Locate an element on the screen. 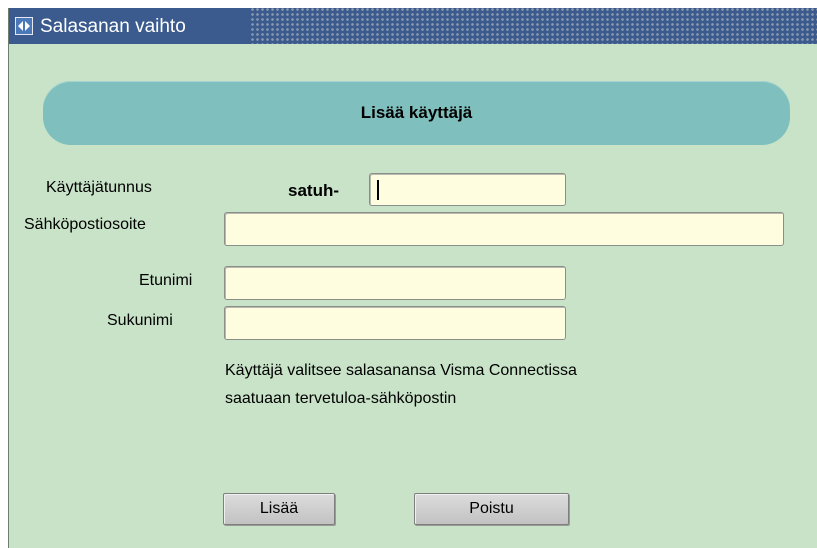 This screenshot has width=817, height=548. title-bar: Salasanan vaihto is located at coordinates (413, 26).